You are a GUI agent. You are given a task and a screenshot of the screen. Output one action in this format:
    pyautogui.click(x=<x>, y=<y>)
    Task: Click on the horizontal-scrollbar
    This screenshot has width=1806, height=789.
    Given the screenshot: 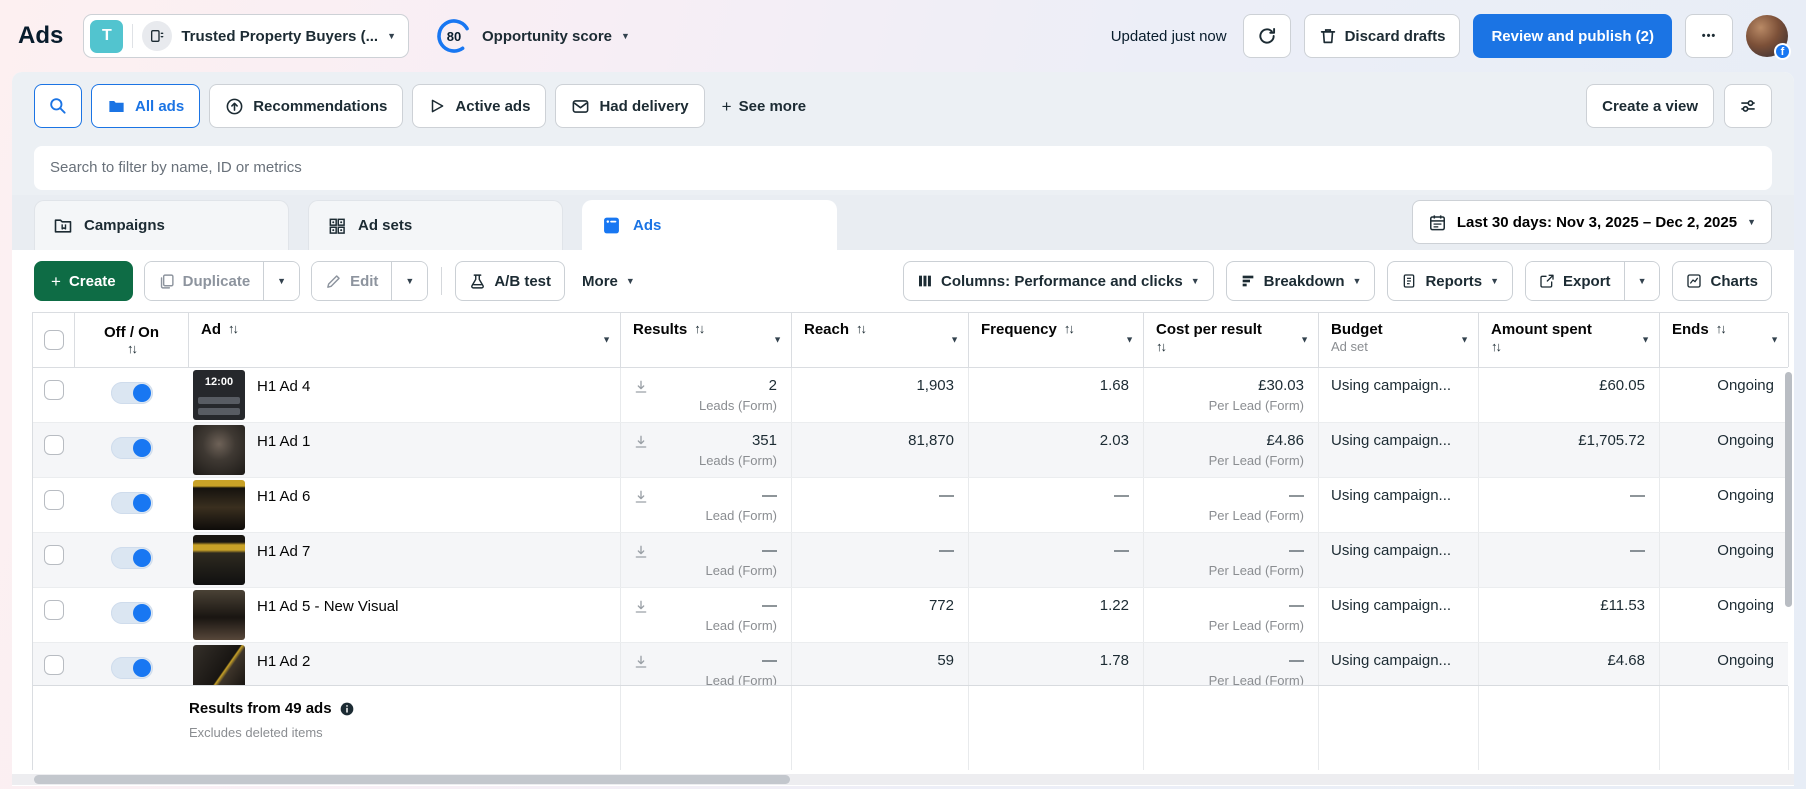 What is the action you would take?
    pyautogui.click(x=412, y=779)
    